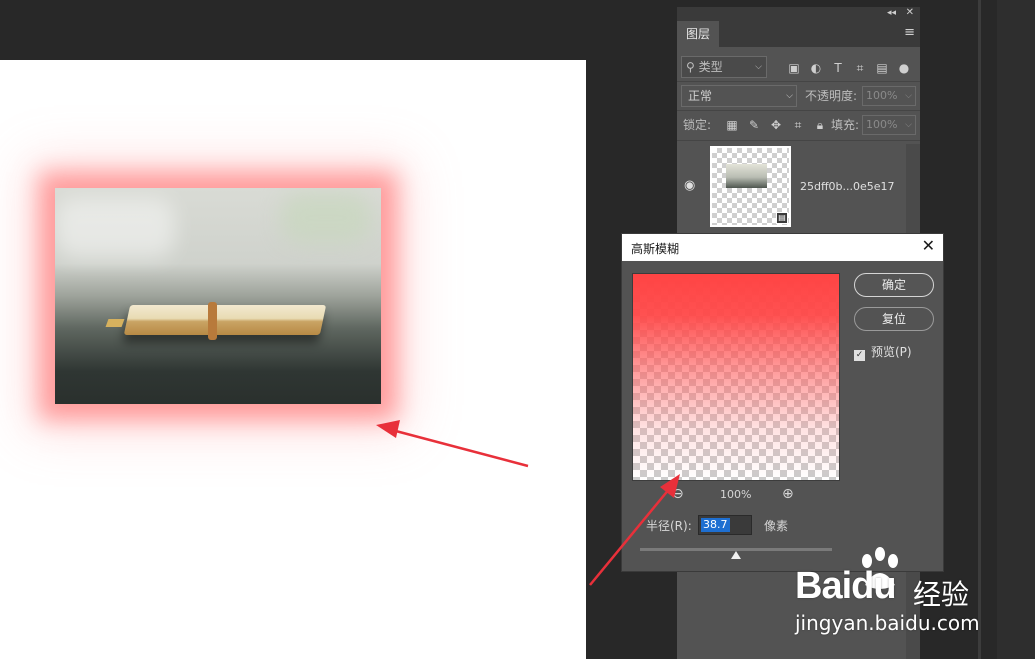 Image resolution: width=1035 pixels, height=659 pixels. Describe the element at coordinates (891, 13) in the screenshot. I see `collapse-panel-icon: ◂◂` at that location.